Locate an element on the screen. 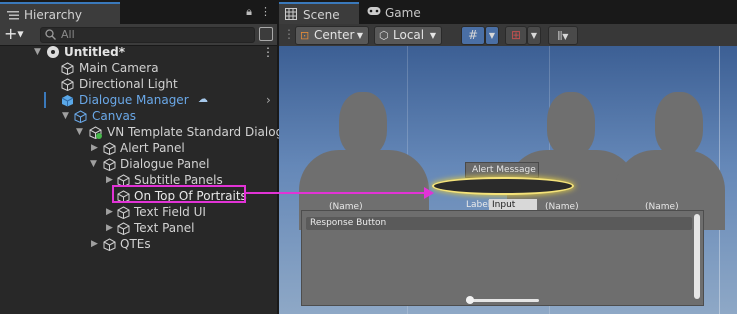 The image size is (737, 314). search-icon is located at coordinates (50, 36).